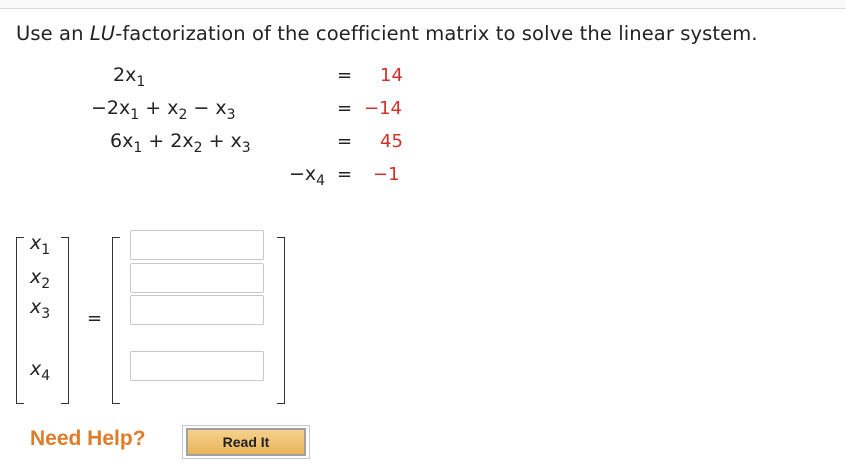 The height and width of the screenshot is (474, 846). I want to click on equation-2-lhs: −2x1 + x2 − x3, so click(163, 110).